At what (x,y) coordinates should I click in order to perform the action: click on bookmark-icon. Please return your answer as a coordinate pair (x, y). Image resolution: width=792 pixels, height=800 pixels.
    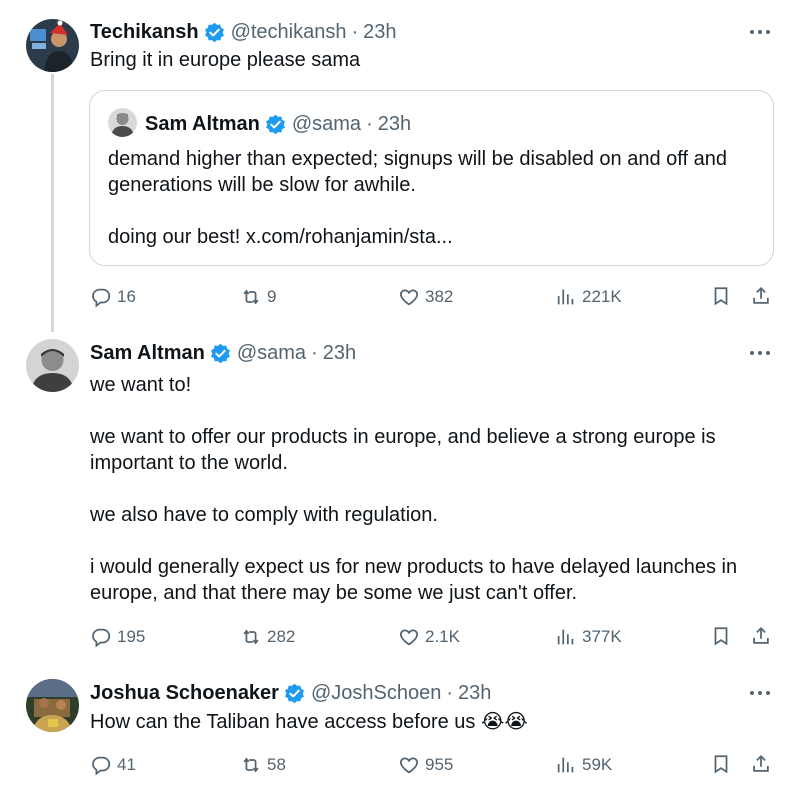
    Looking at the image, I should click on (721, 764).